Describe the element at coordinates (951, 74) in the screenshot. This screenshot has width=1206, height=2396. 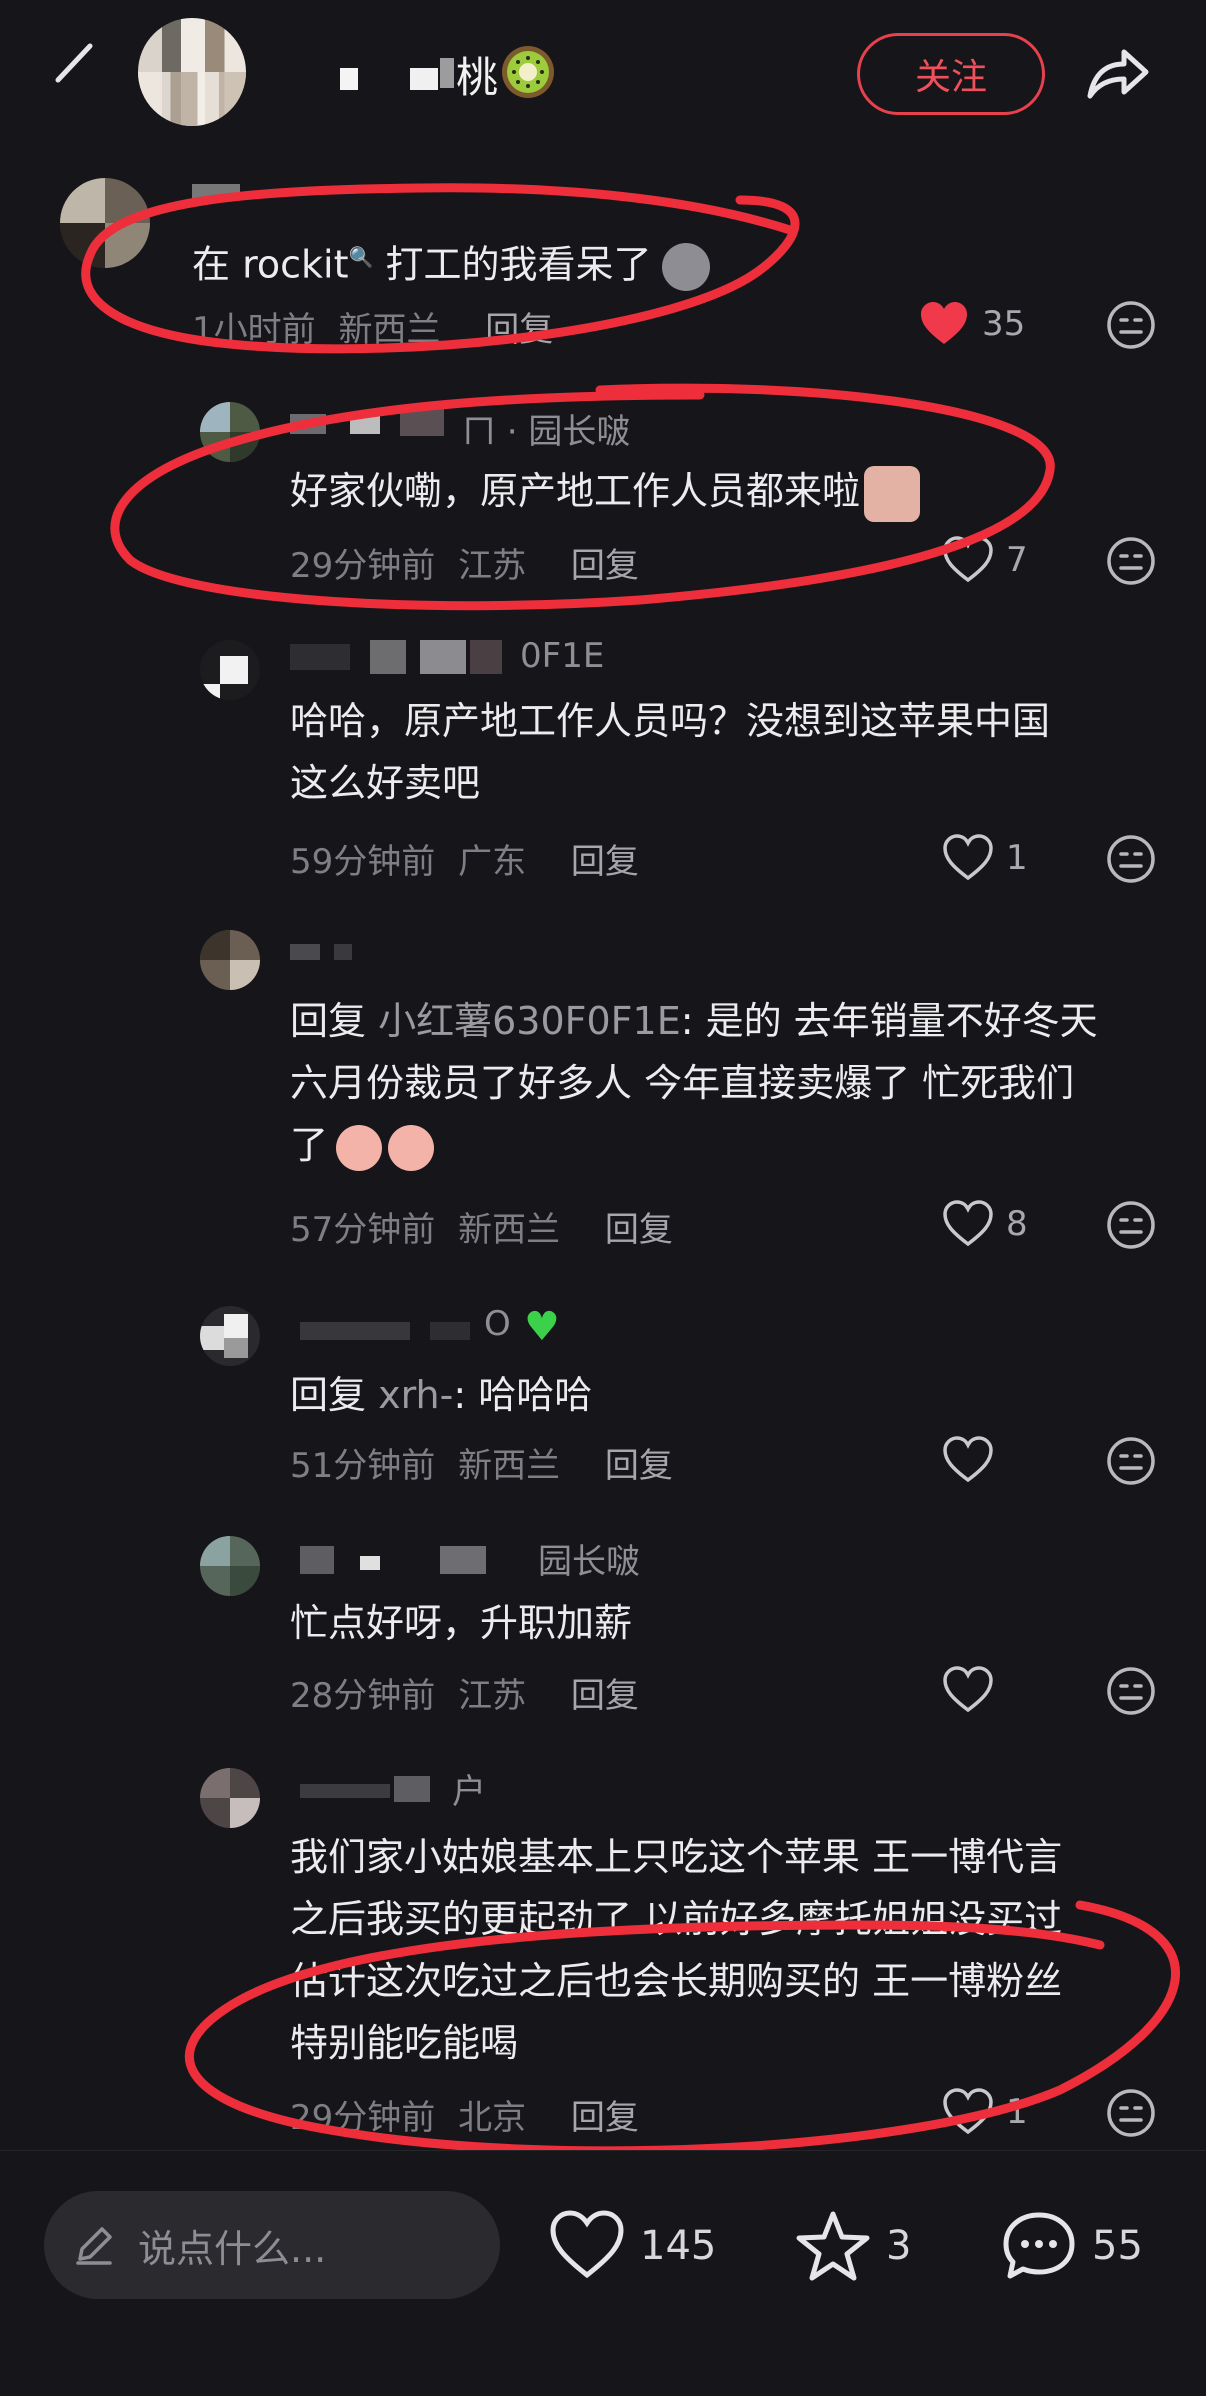
I see `follow-button: 关注` at that location.